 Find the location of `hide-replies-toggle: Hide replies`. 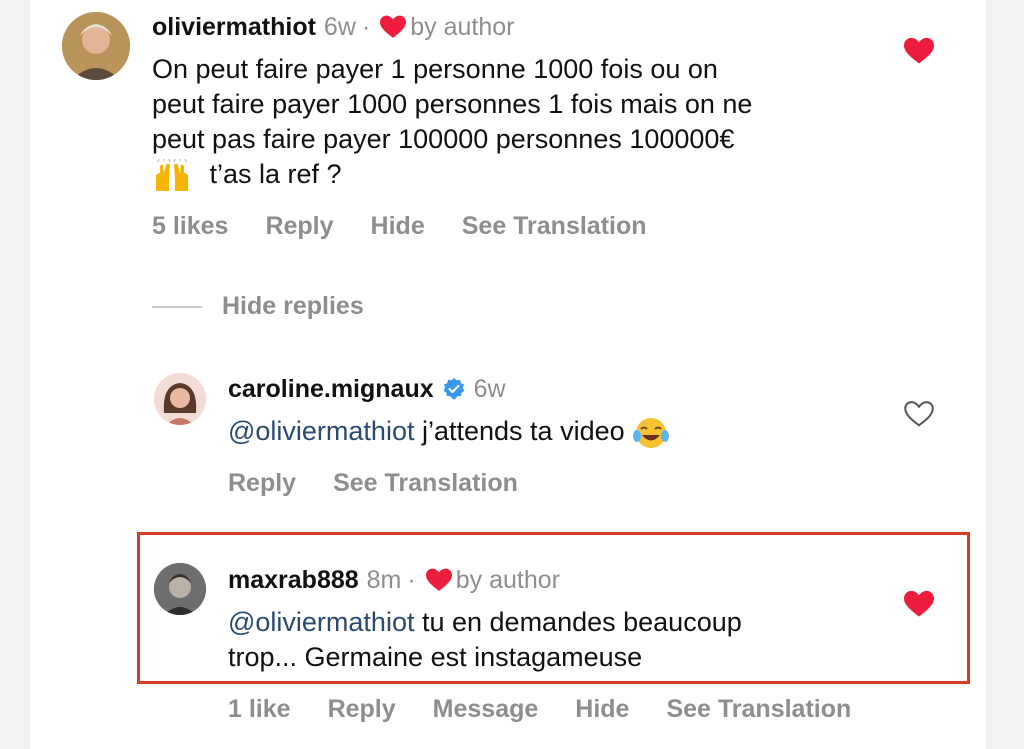

hide-replies-toggle: Hide replies is located at coordinates (258, 306).